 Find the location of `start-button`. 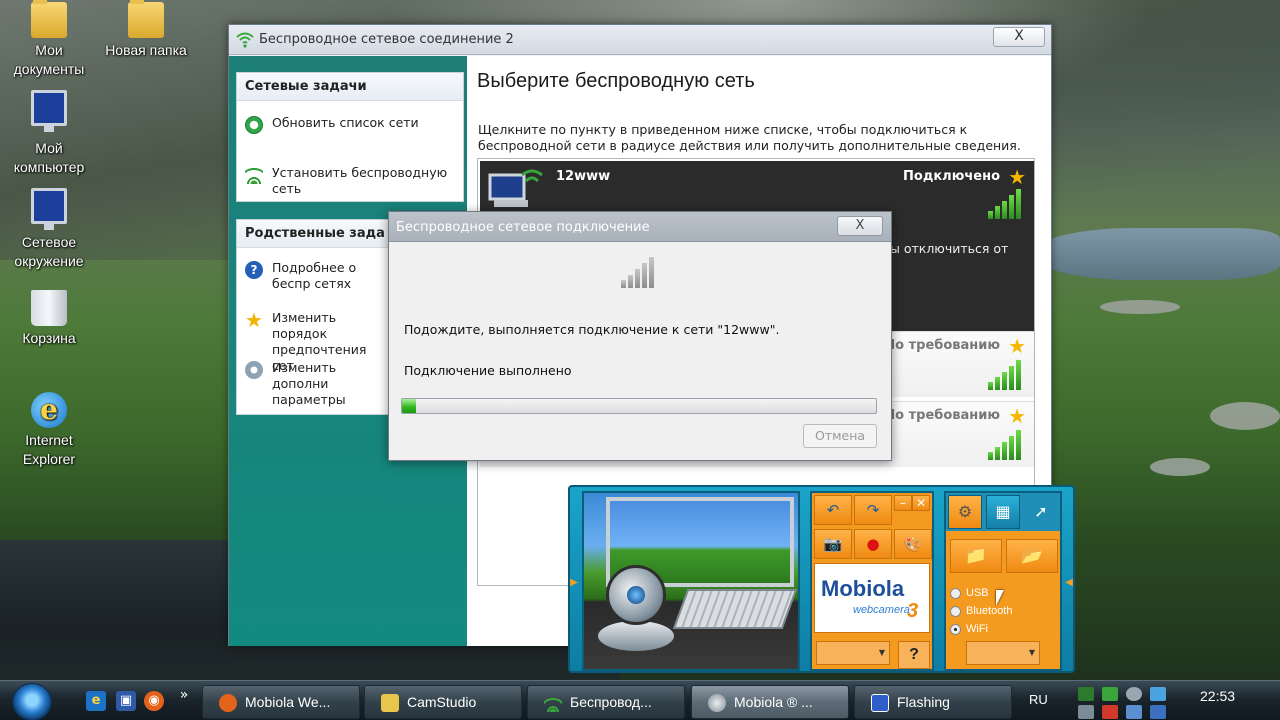

start-button is located at coordinates (32, 701).